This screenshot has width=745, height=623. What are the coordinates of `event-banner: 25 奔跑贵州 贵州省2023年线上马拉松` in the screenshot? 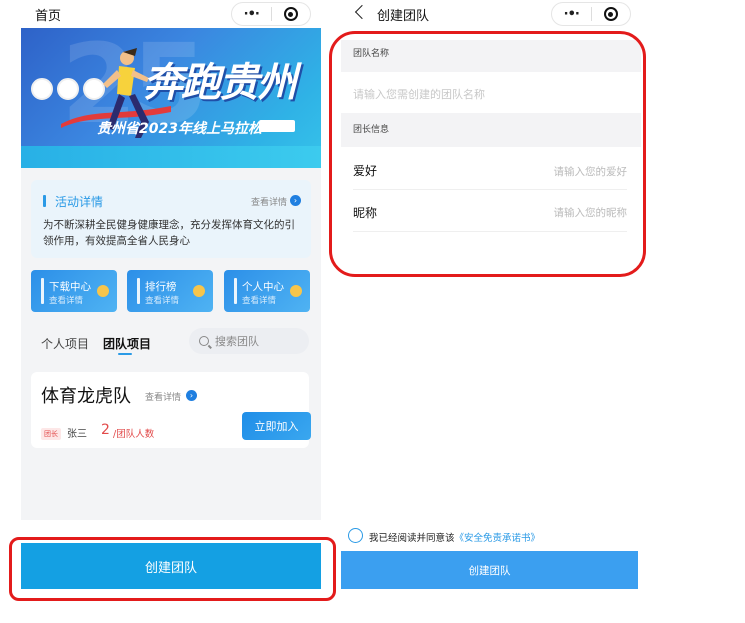 It's located at (171, 98).